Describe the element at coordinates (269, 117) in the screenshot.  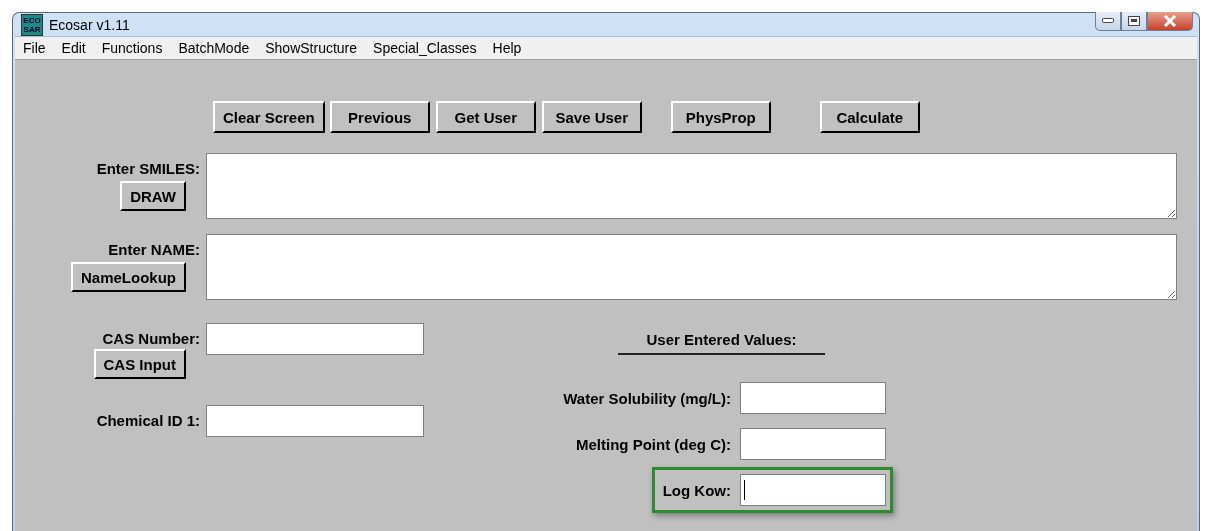
I see `toolbar-button: Clear Screen` at that location.